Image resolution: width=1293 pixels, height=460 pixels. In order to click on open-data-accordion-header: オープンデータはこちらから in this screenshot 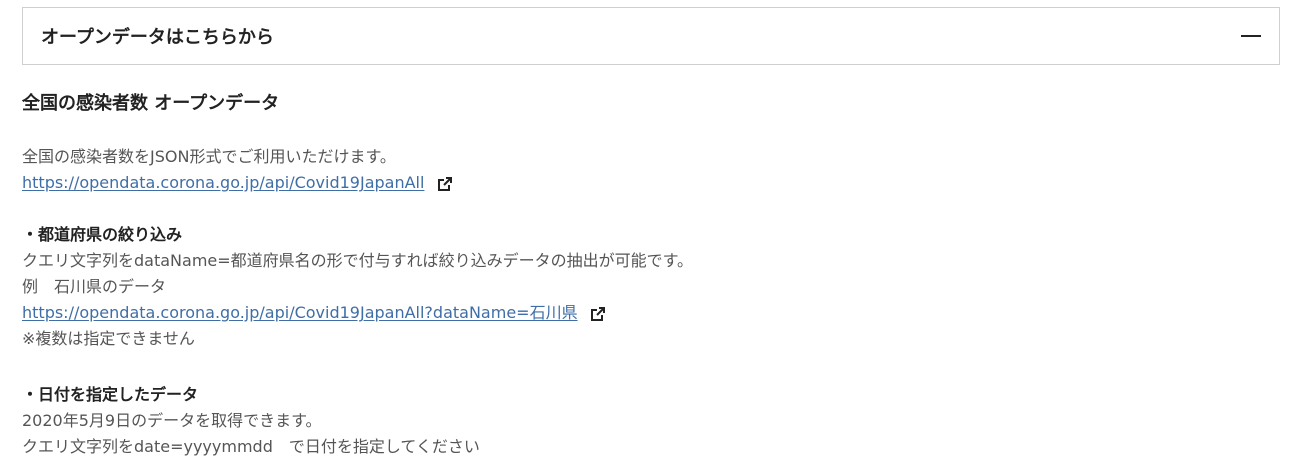, I will do `click(651, 36)`.